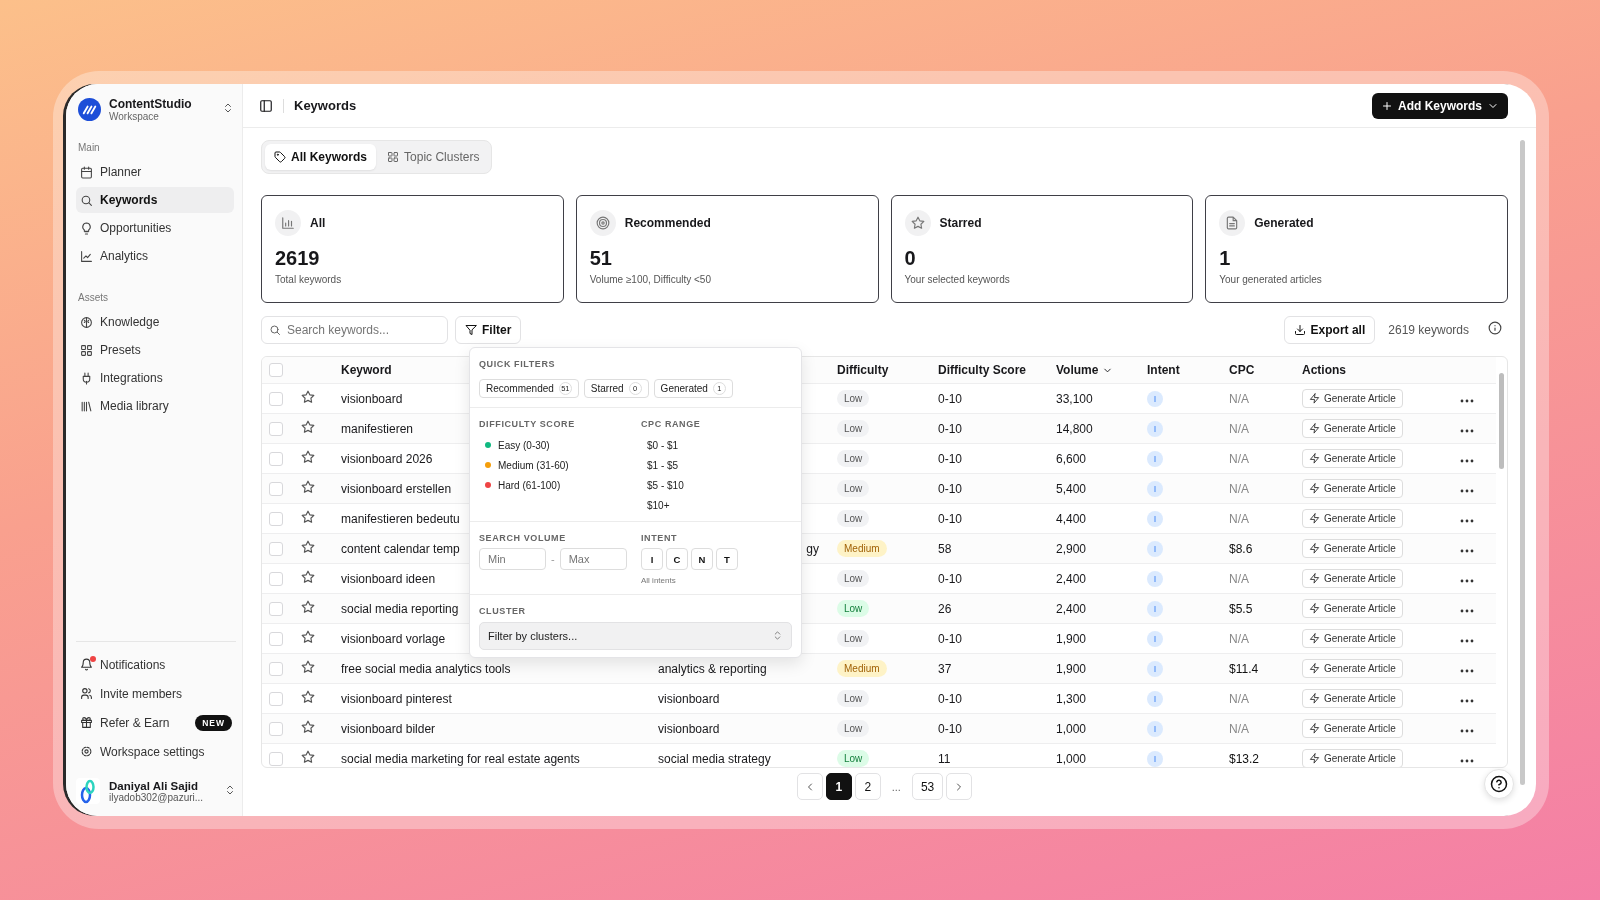 Image resolution: width=1600 pixels, height=900 pixels. I want to click on sidebar-item: Media library, so click(155, 406).